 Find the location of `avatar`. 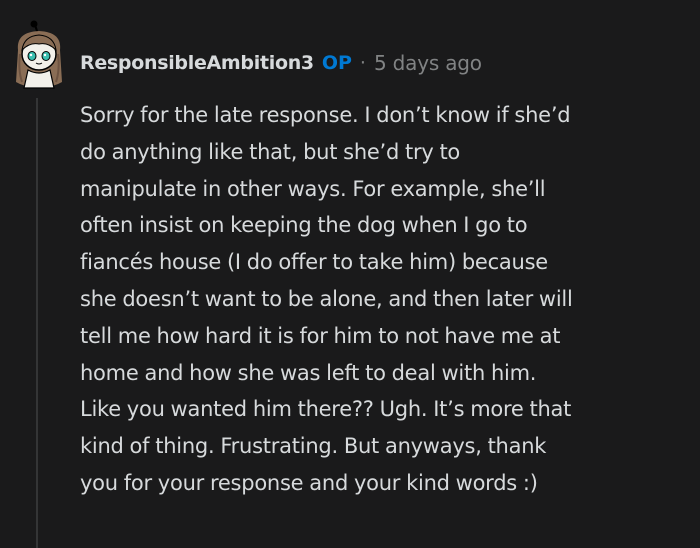

avatar is located at coordinates (39, 55).